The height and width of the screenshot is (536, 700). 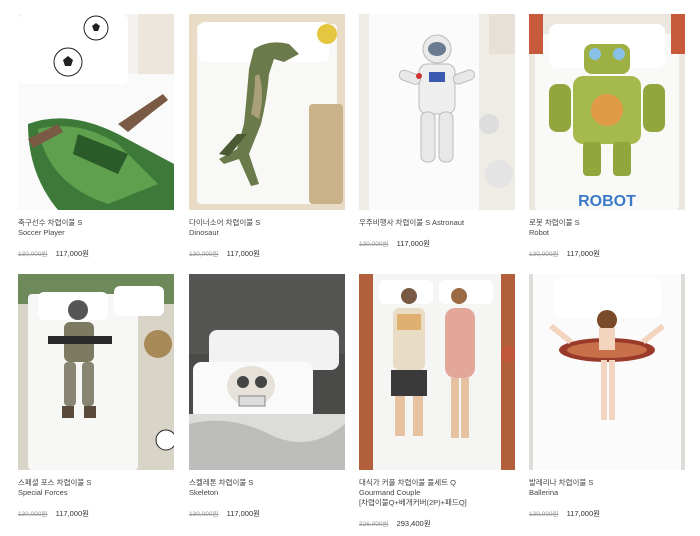 I want to click on product-image-astronaut, so click(x=437, y=112).